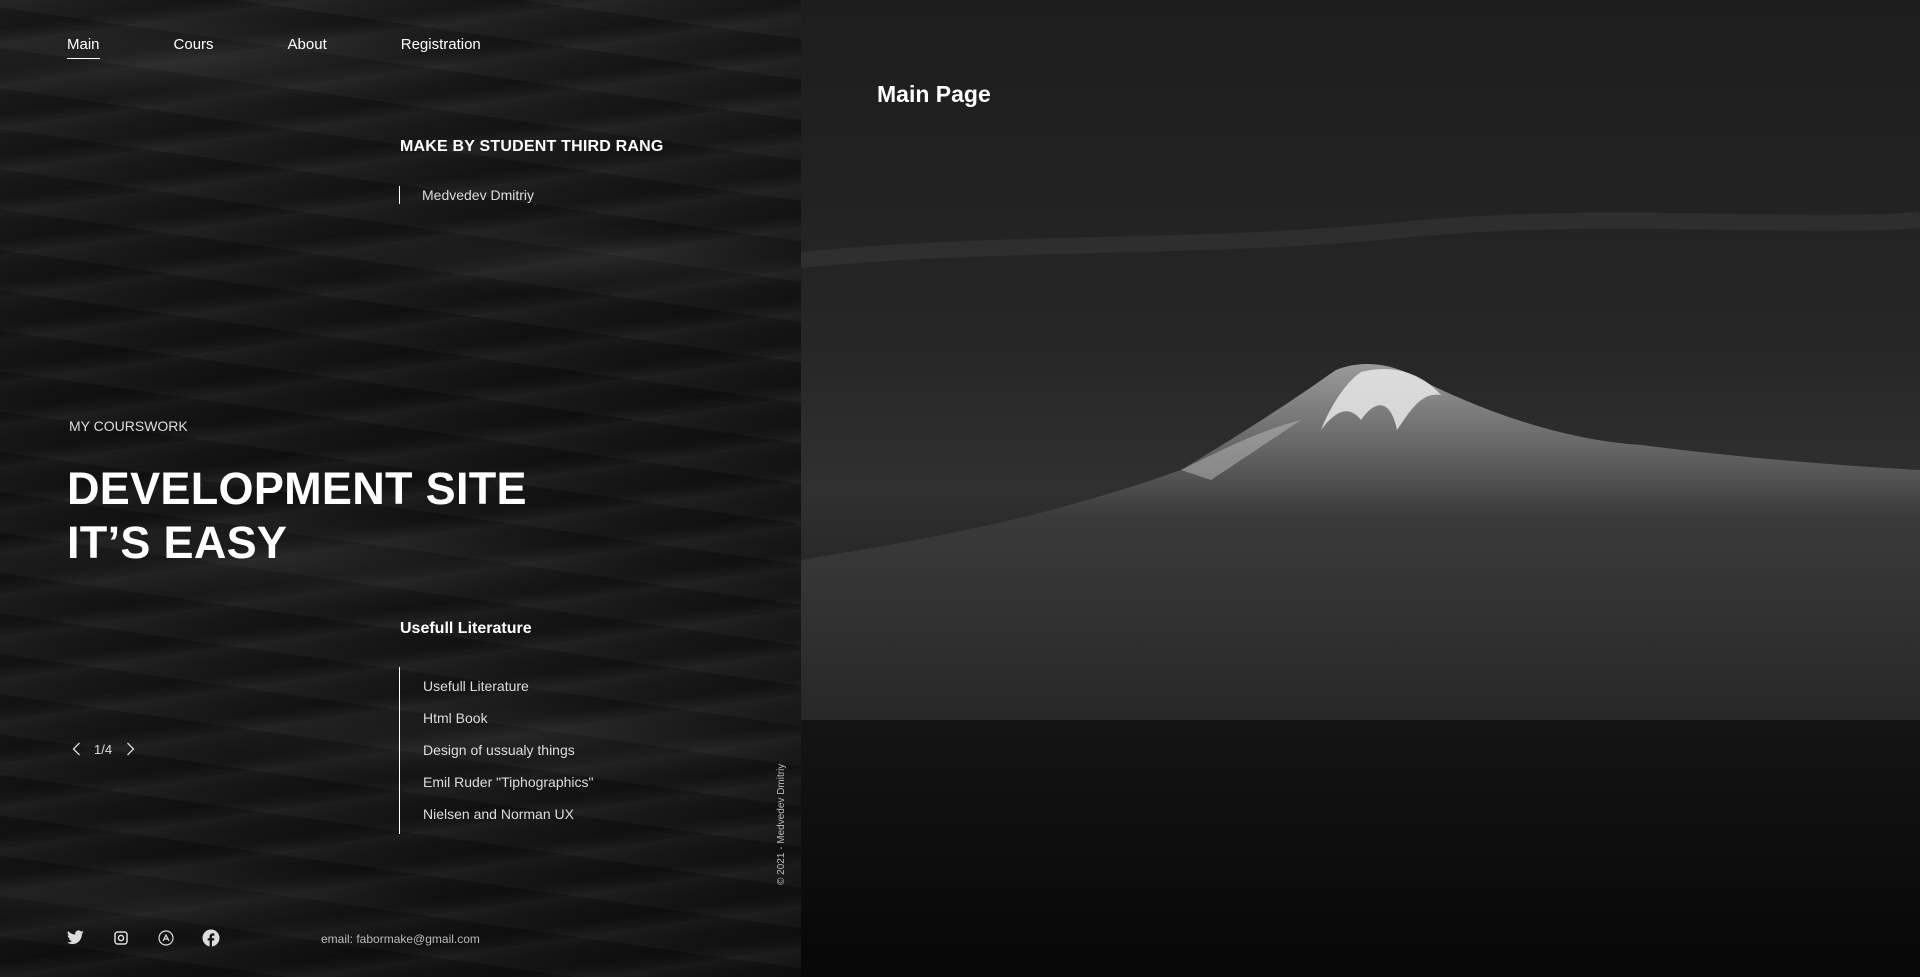 The height and width of the screenshot is (977, 1920). What do you see at coordinates (128, 426) in the screenshot?
I see `hero-eyebrow: MY COURSWORK` at bounding box center [128, 426].